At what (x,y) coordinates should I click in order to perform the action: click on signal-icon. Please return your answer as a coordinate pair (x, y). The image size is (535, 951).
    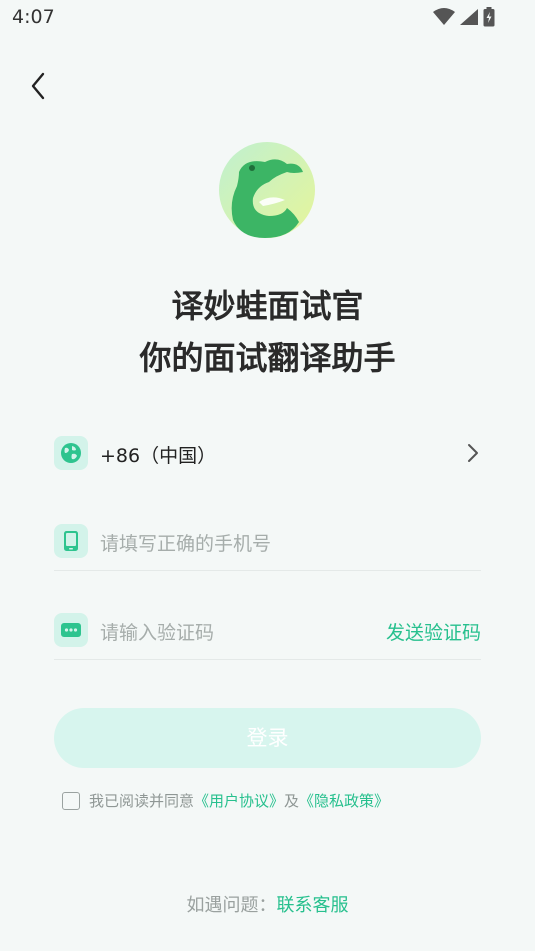
    Looking at the image, I should click on (469, 17).